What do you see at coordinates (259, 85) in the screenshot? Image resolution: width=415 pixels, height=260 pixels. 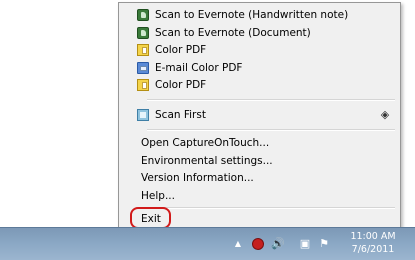 I see `menu-item-color-pdf-2: Color PDF` at bounding box center [259, 85].